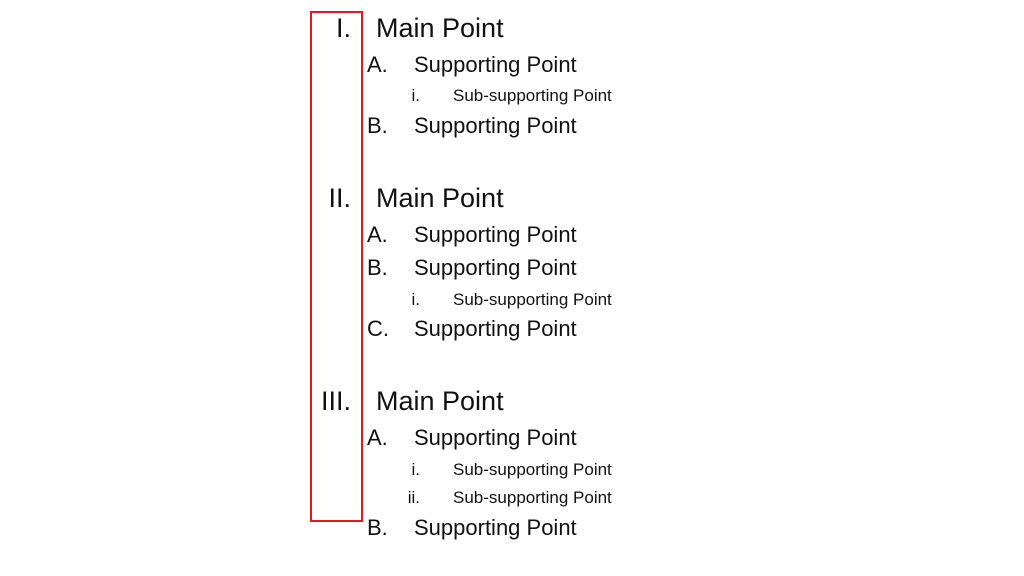 Image resolution: width=1024 pixels, height=576 pixels. What do you see at coordinates (378, 328) in the screenshot?
I see `supporting-point-label: C.` at bounding box center [378, 328].